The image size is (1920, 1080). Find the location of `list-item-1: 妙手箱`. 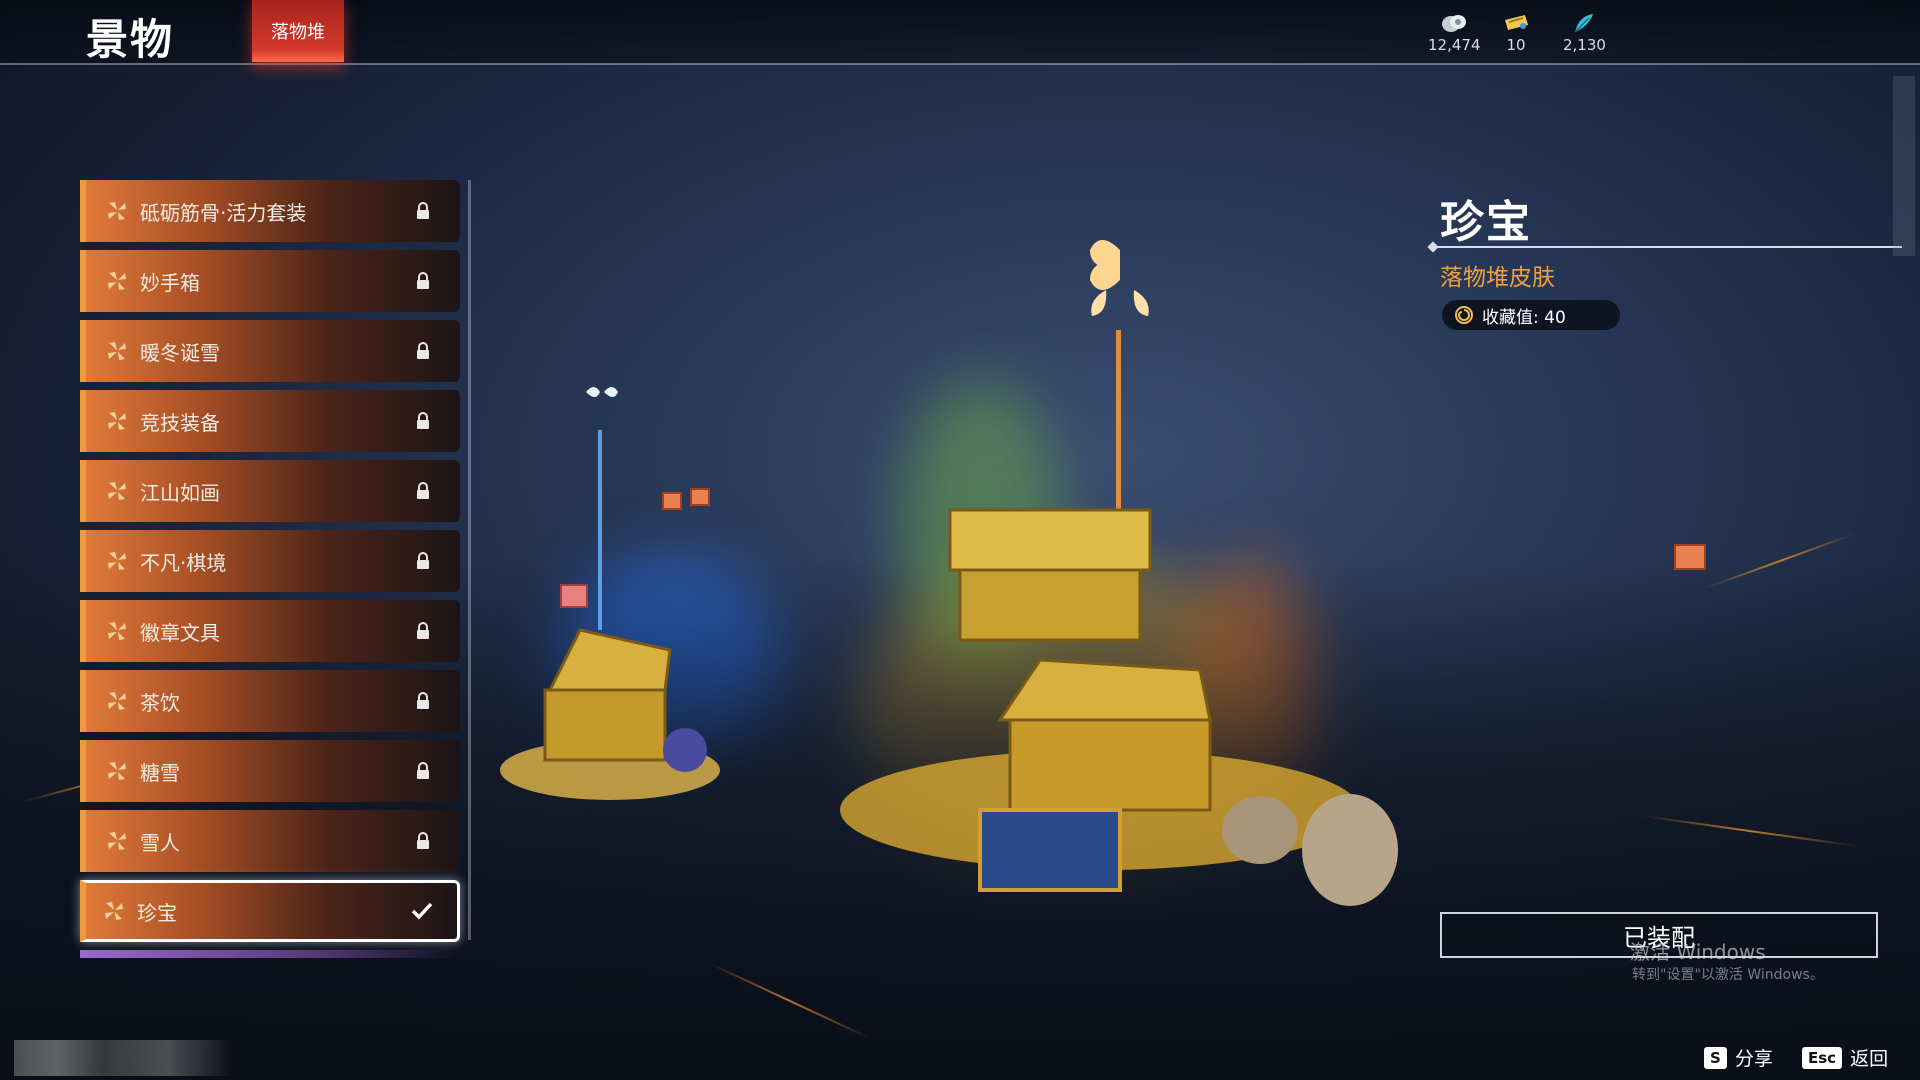

list-item-1: 妙手箱 is located at coordinates (270, 281).